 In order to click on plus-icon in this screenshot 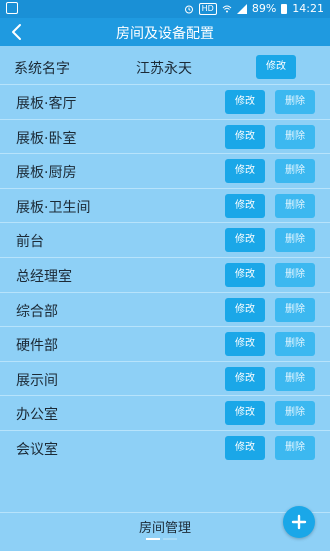, I will do `click(299, 522)`.